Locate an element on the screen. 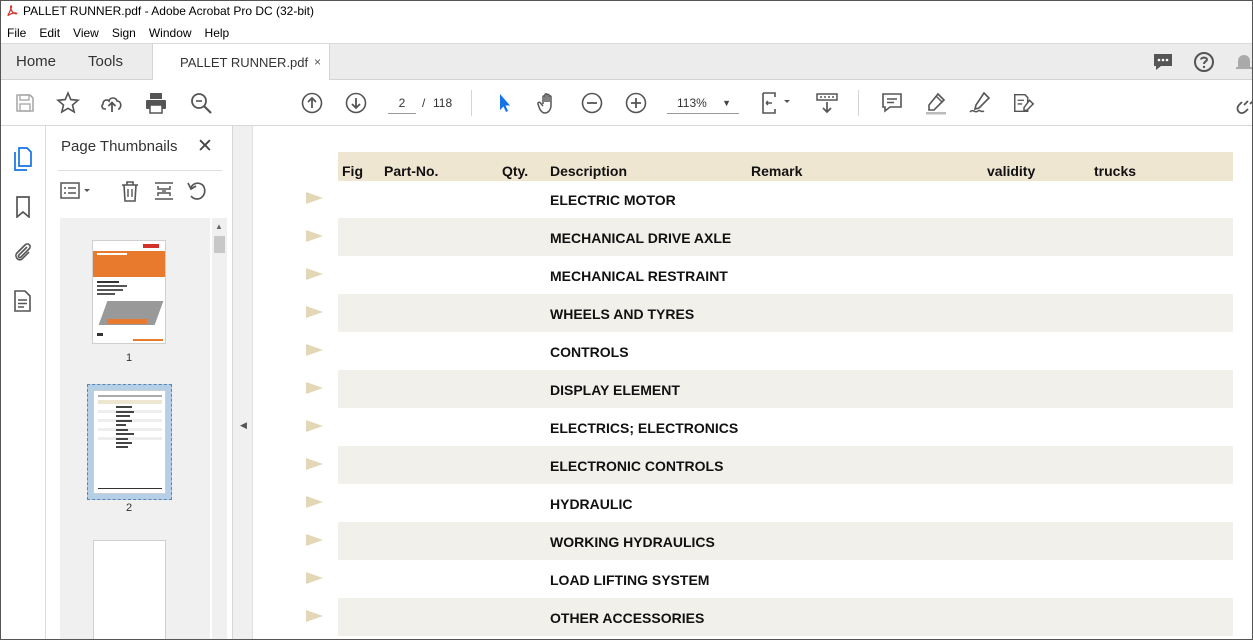  table-row: CONTROLS is located at coordinates (769, 351).